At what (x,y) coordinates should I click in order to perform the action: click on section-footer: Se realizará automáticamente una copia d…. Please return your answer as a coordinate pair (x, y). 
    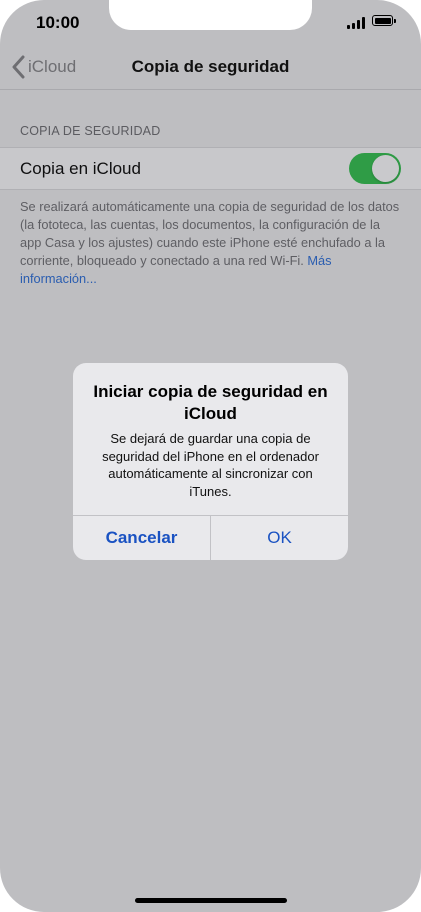
    Looking at the image, I should click on (210, 243).